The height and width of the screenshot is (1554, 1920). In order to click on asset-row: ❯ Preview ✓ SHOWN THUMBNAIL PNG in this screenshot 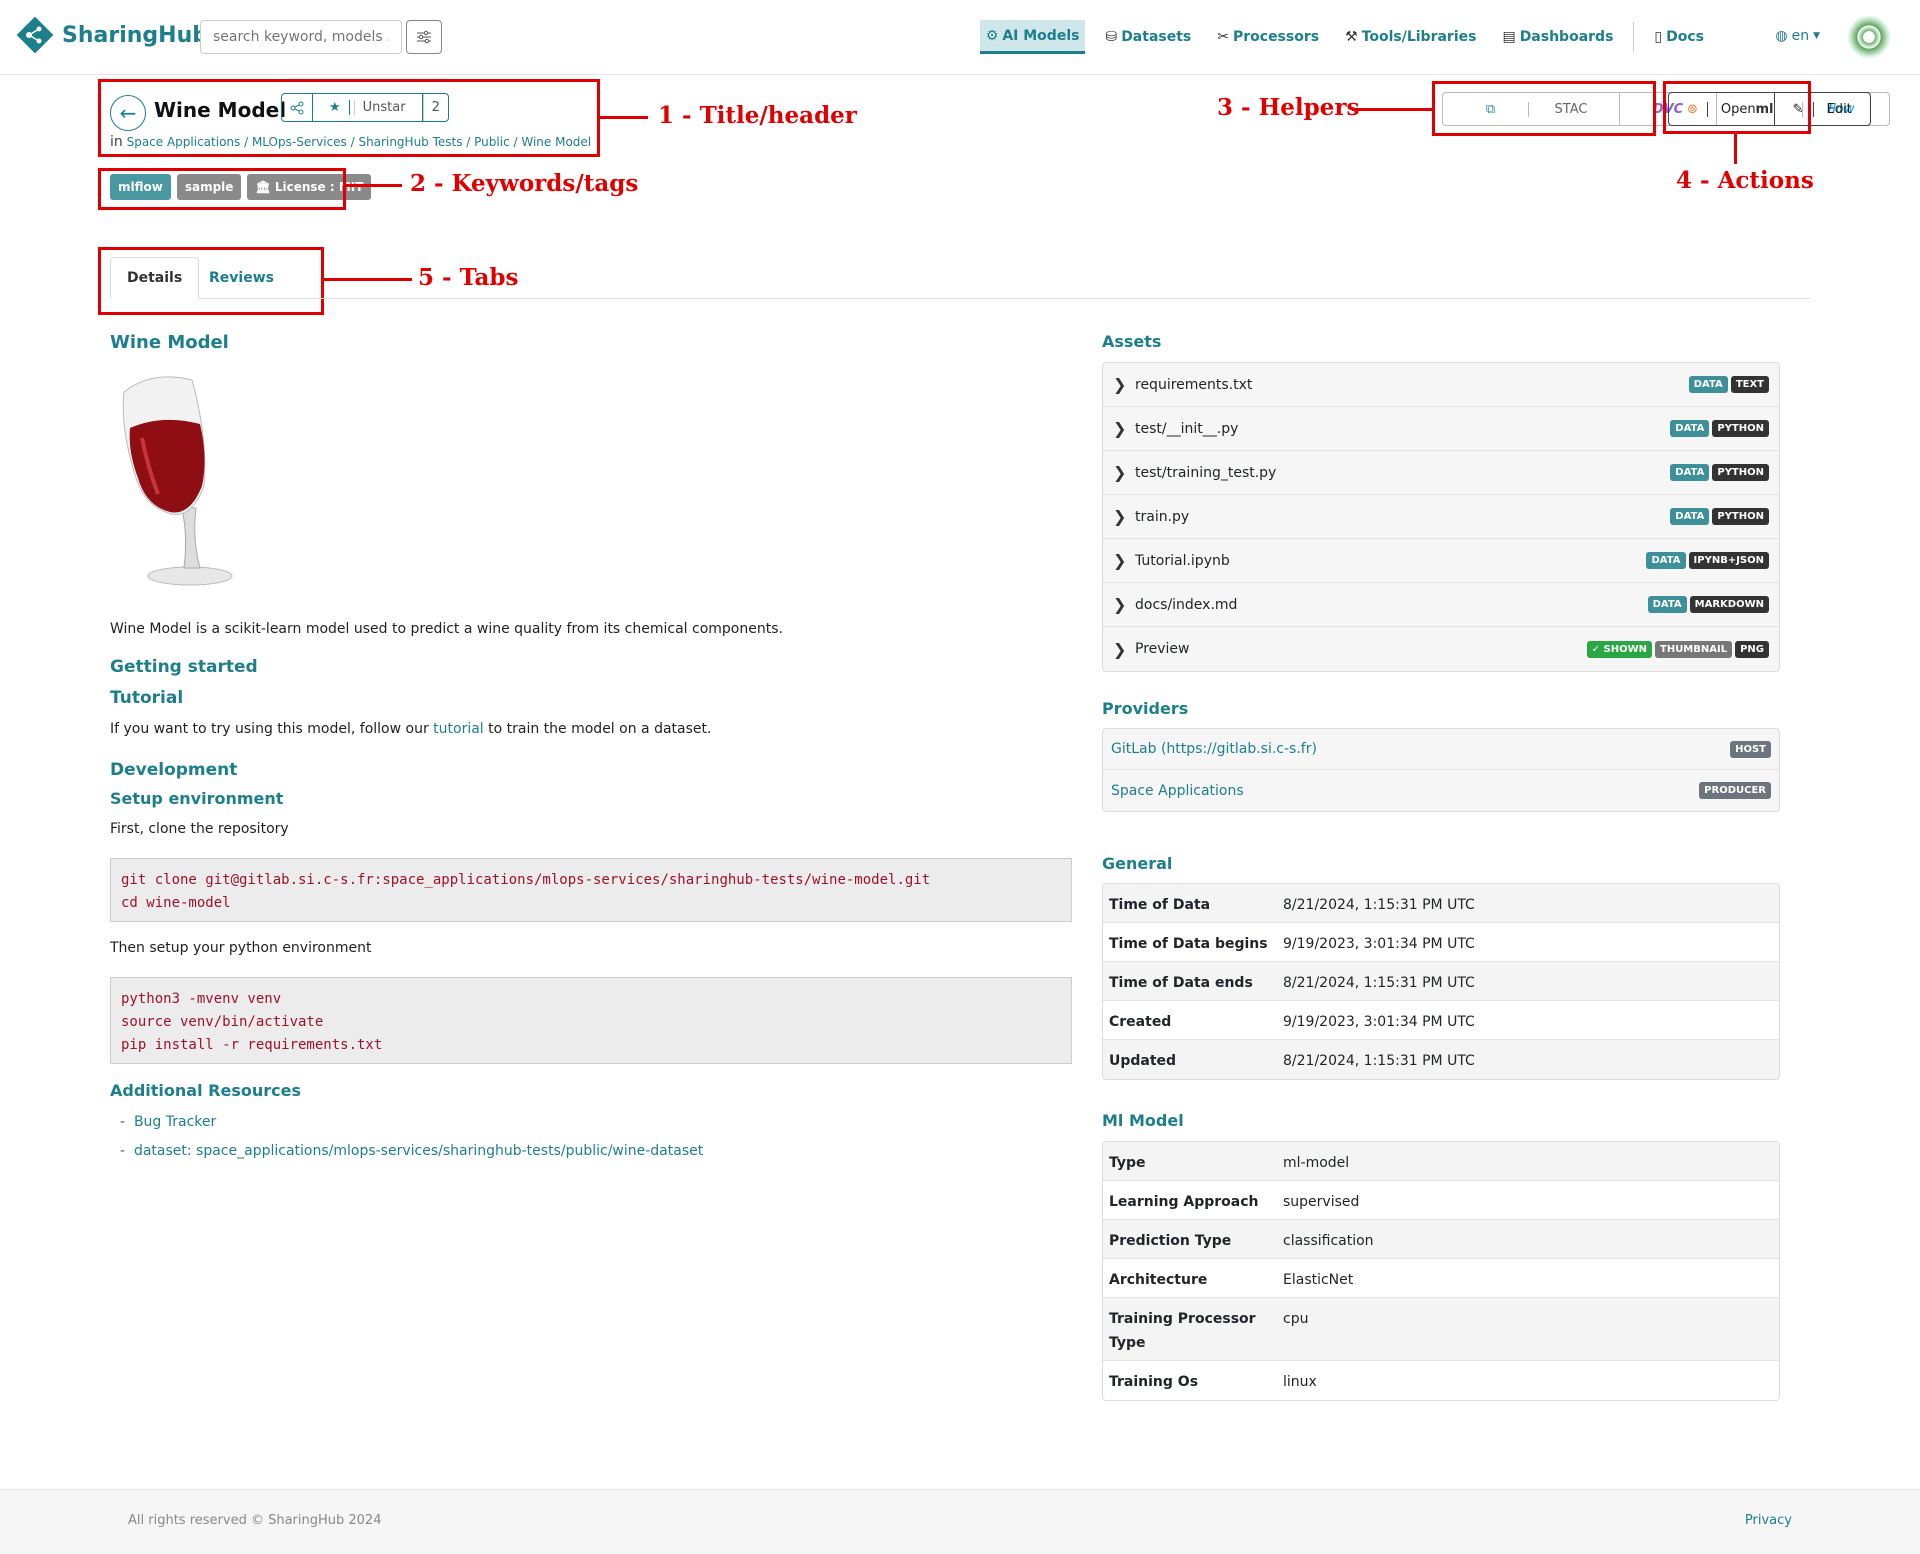, I will do `click(1441, 649)`.